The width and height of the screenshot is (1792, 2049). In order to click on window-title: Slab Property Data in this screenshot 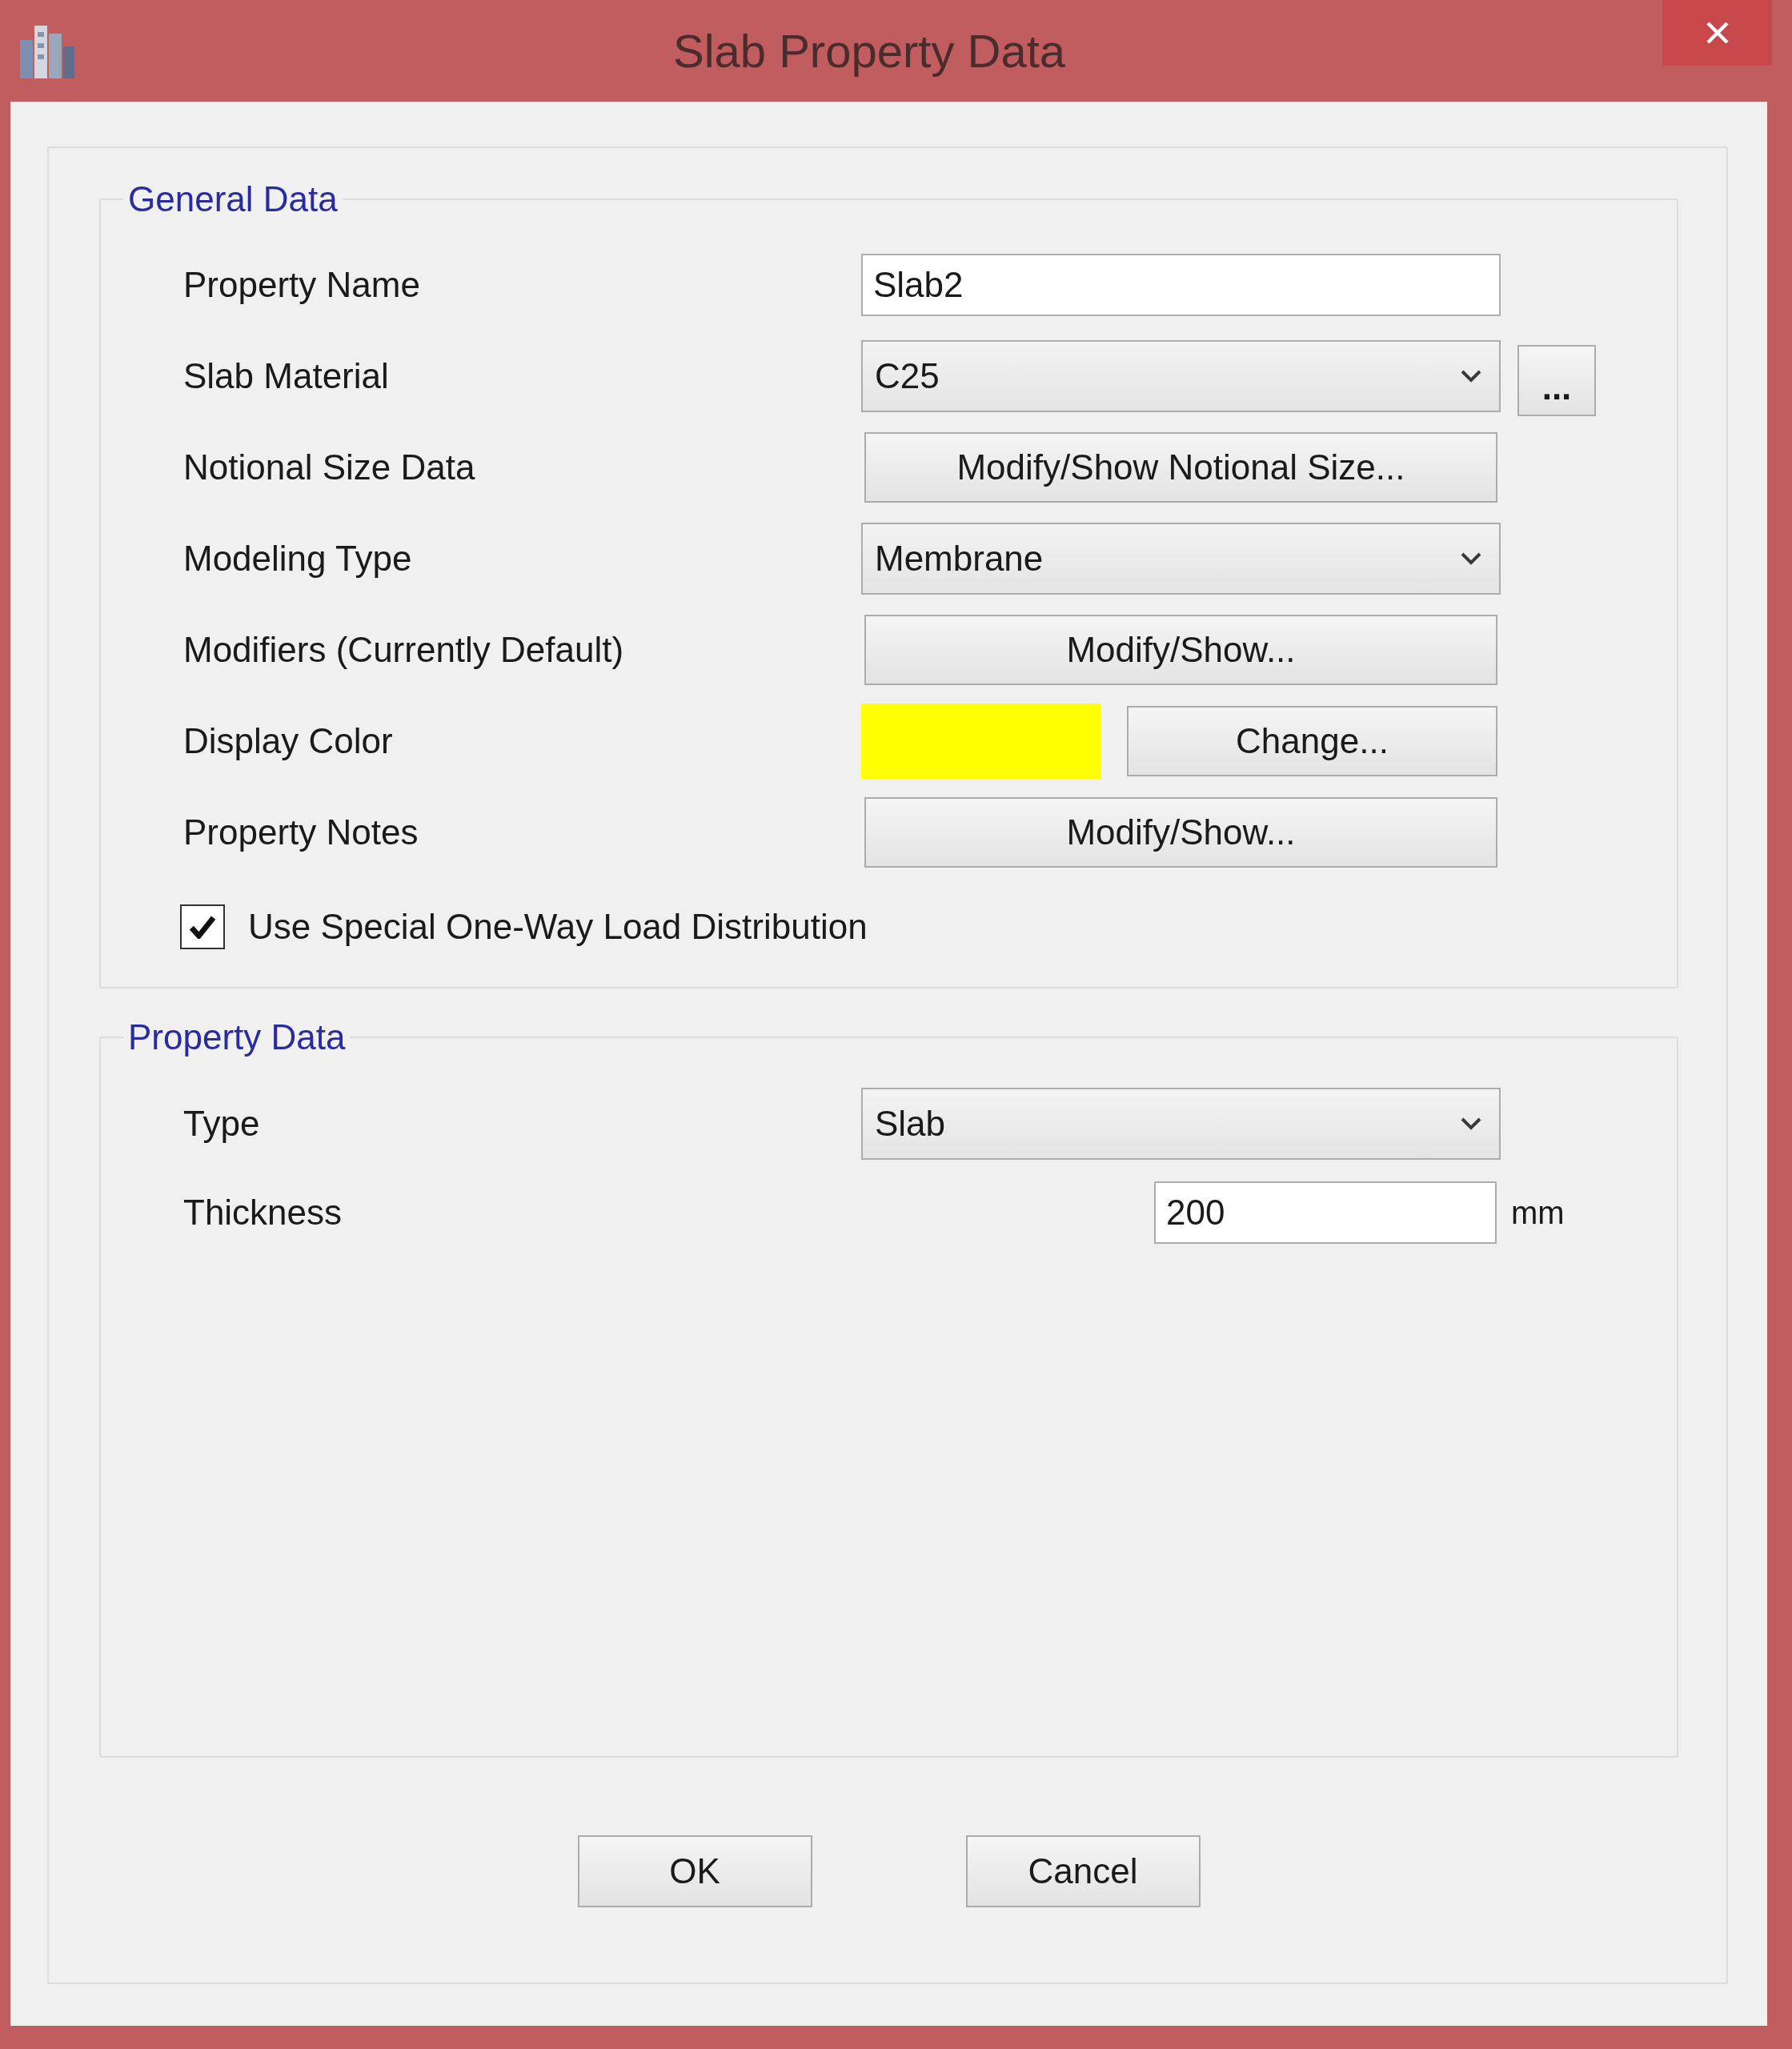, I will do `click(869, 50)`.